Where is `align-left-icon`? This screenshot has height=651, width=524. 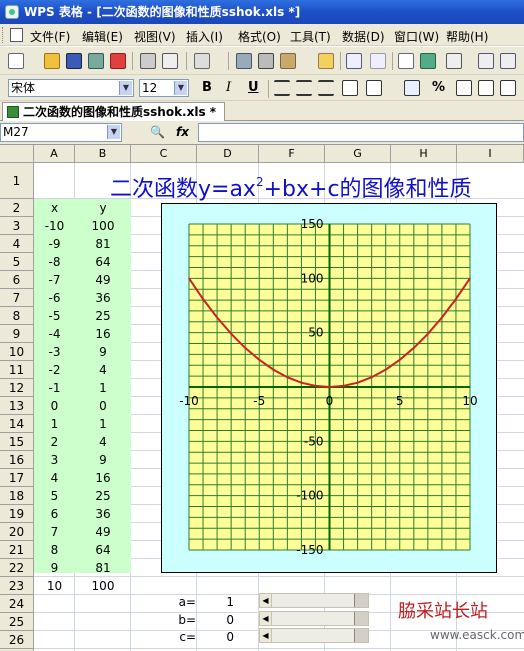
align-left-icon is located at coordinates (282, 88).